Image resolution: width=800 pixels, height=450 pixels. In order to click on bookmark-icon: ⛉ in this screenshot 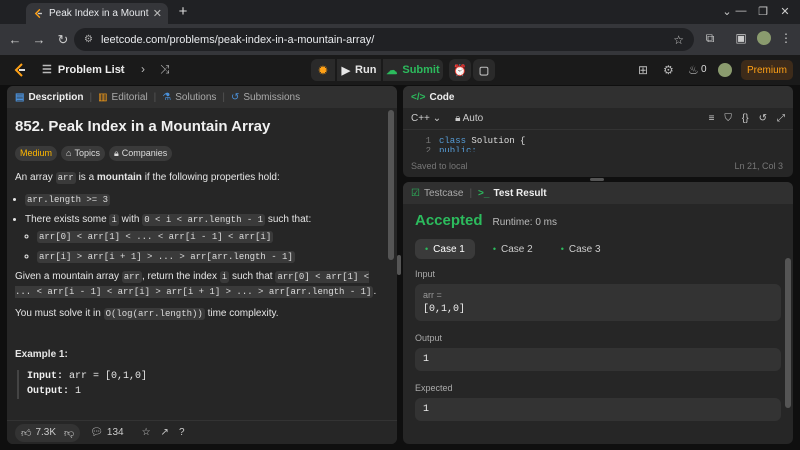, I will do `click(728, 118)`.